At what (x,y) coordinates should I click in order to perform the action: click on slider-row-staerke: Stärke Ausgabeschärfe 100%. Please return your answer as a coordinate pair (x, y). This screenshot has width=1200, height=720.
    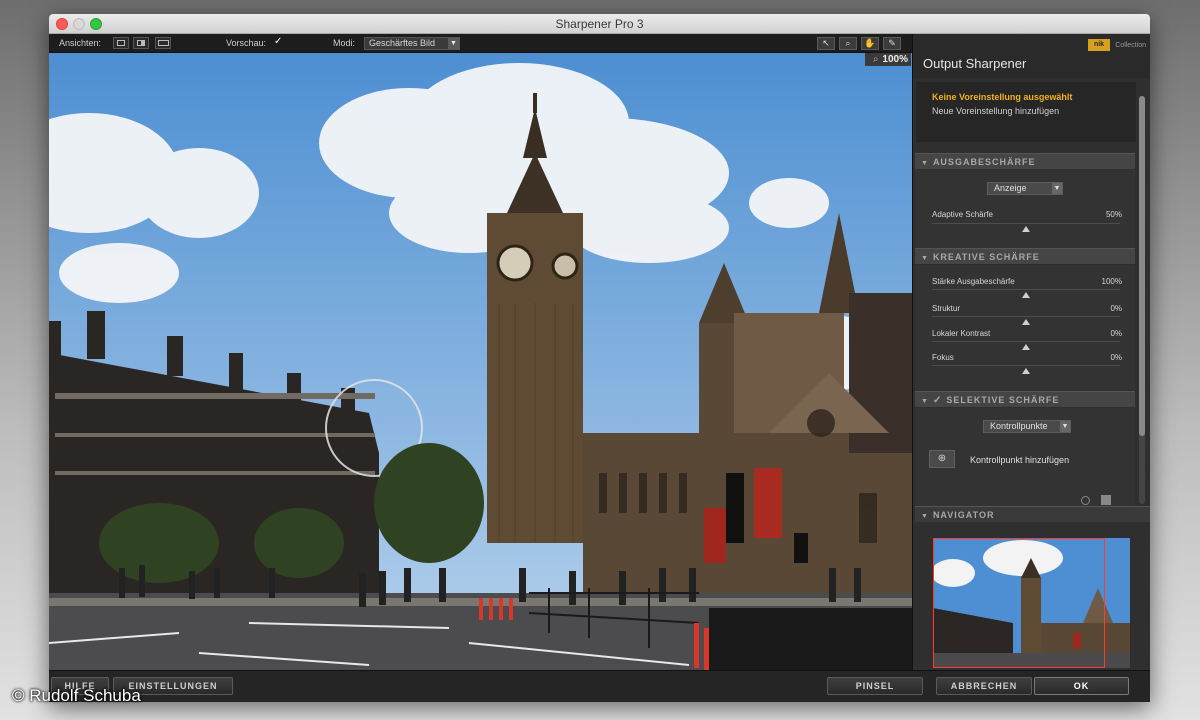
    Looking at the image, I should click on (1027, 281).